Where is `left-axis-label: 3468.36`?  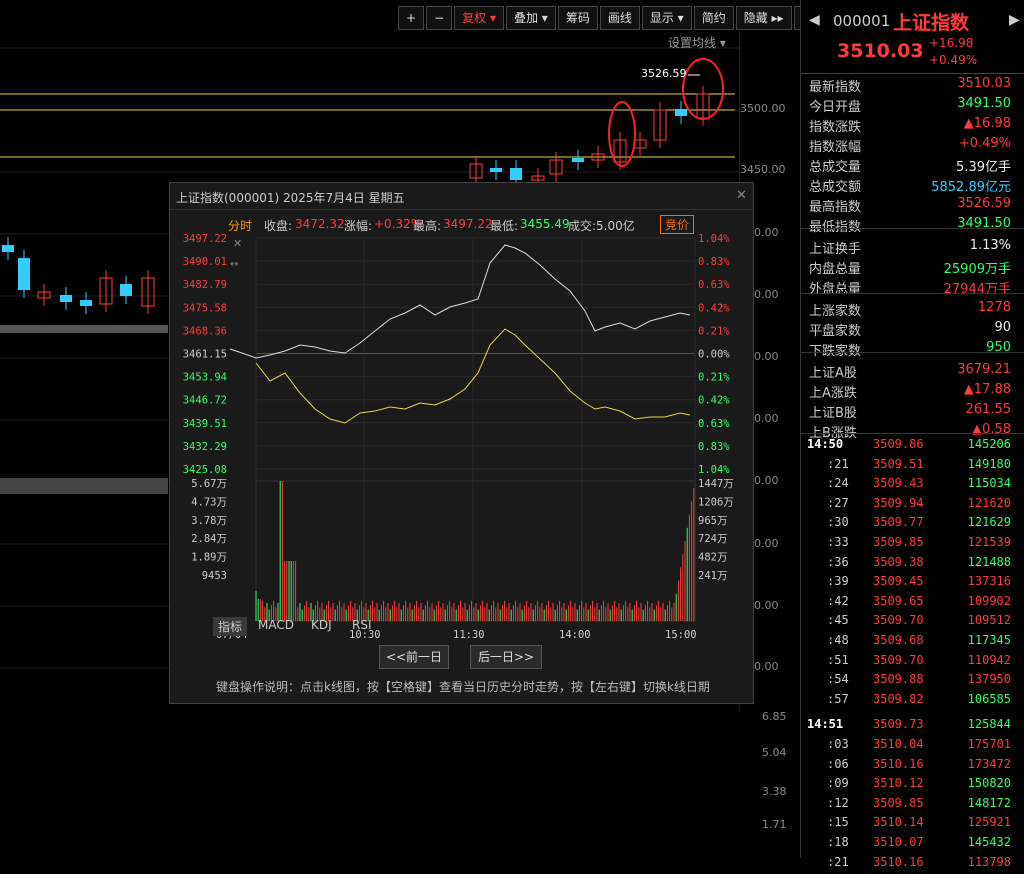 left-axis-label: 3468.36 is located at coordinates (205, 331).